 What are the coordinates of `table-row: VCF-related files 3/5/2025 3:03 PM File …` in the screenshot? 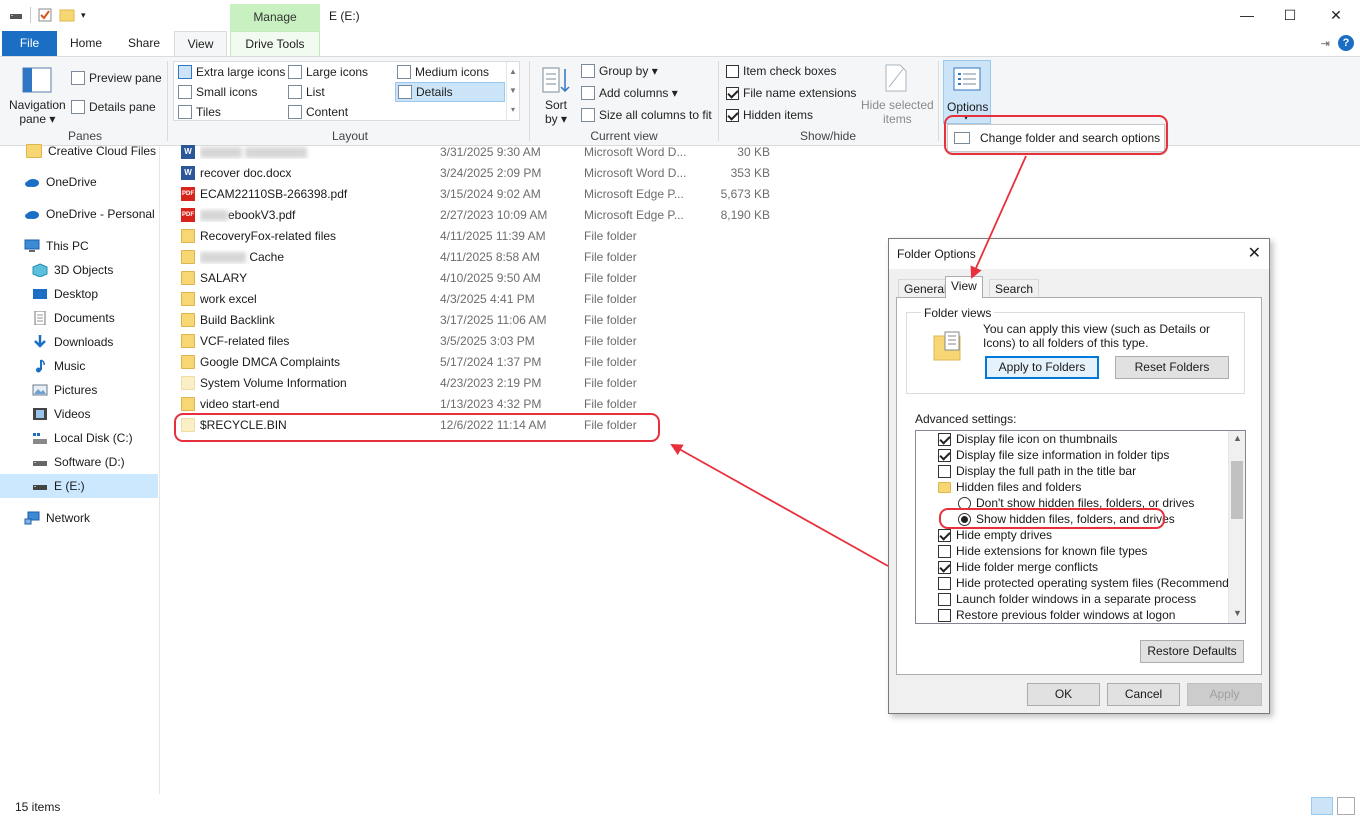 It's located at (477, 341).